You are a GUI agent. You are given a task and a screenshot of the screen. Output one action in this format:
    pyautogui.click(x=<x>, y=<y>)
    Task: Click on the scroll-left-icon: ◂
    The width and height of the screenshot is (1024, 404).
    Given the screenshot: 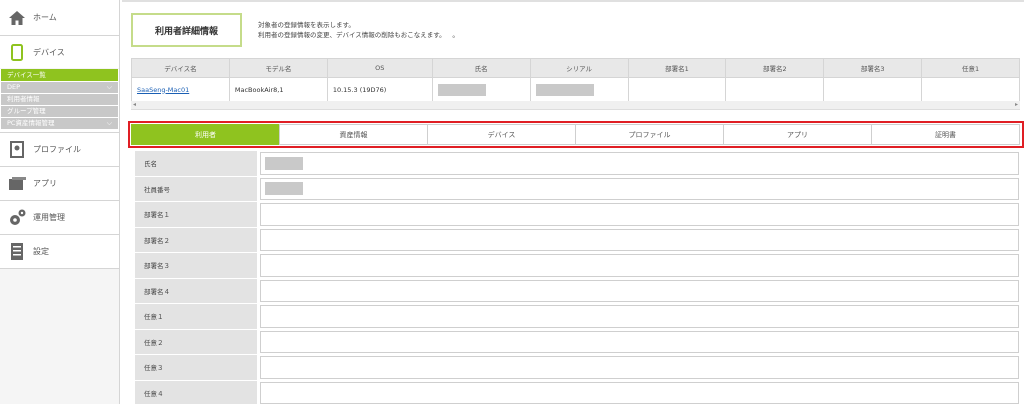 What is the action you would take?
    pyautogui.click(x=134, y=104)
    